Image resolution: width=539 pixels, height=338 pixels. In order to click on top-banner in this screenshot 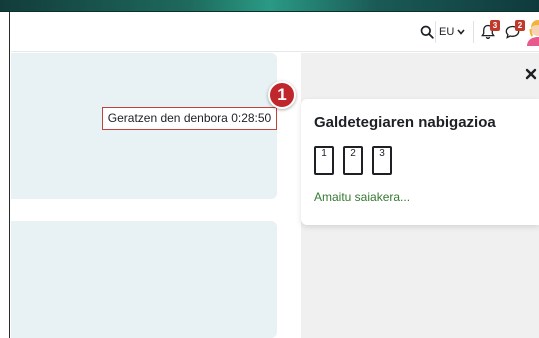, I will do `click(269, 6)`.